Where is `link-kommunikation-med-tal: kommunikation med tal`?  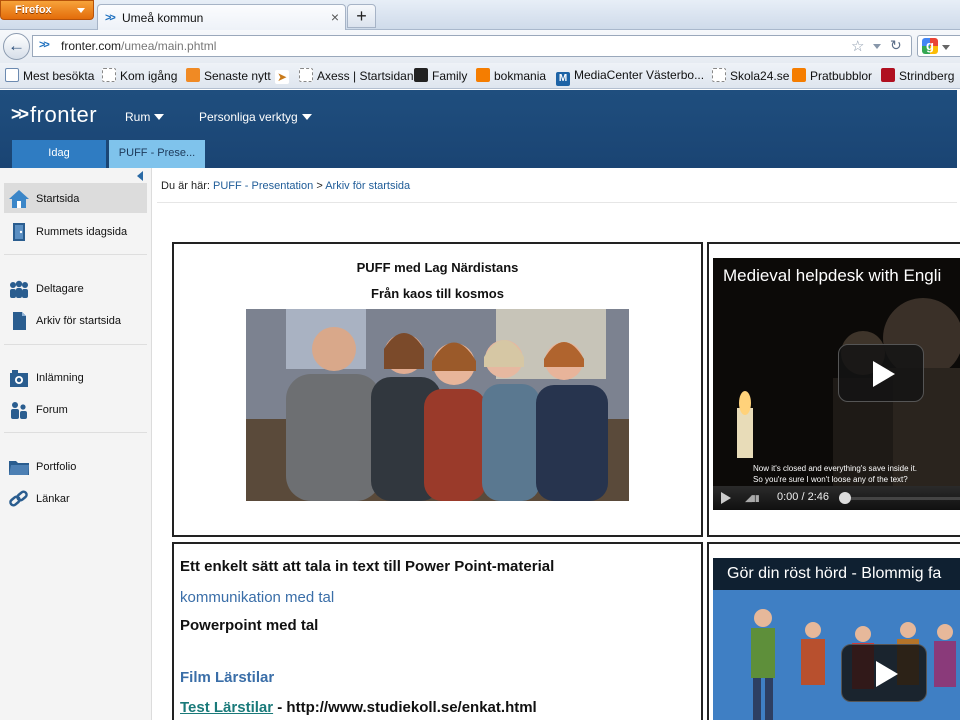 link-kommunikation-med-tal: kommunikation med tal is located at coordinates (257, 597).